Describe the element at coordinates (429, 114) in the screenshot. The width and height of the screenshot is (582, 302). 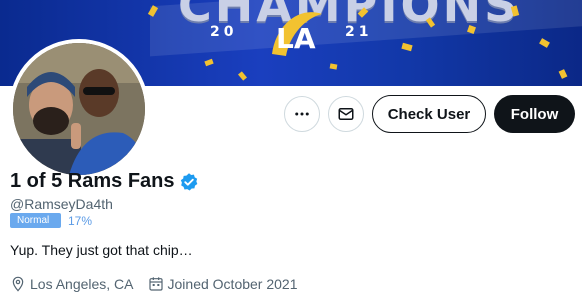
I see `check-user-button: Check User` at that location.